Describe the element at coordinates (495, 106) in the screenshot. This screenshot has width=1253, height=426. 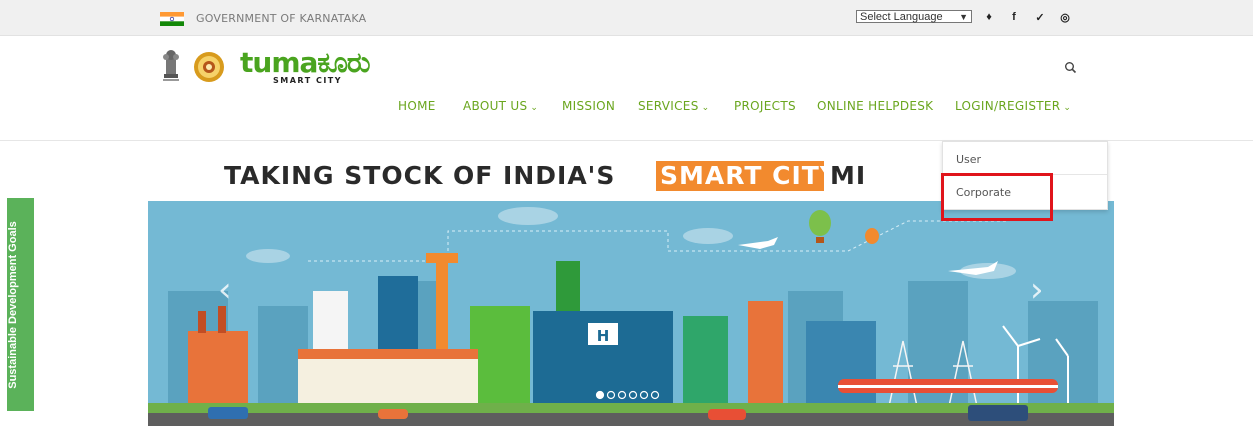
I see `nav-about-us-label: ABOUT US` at that location.